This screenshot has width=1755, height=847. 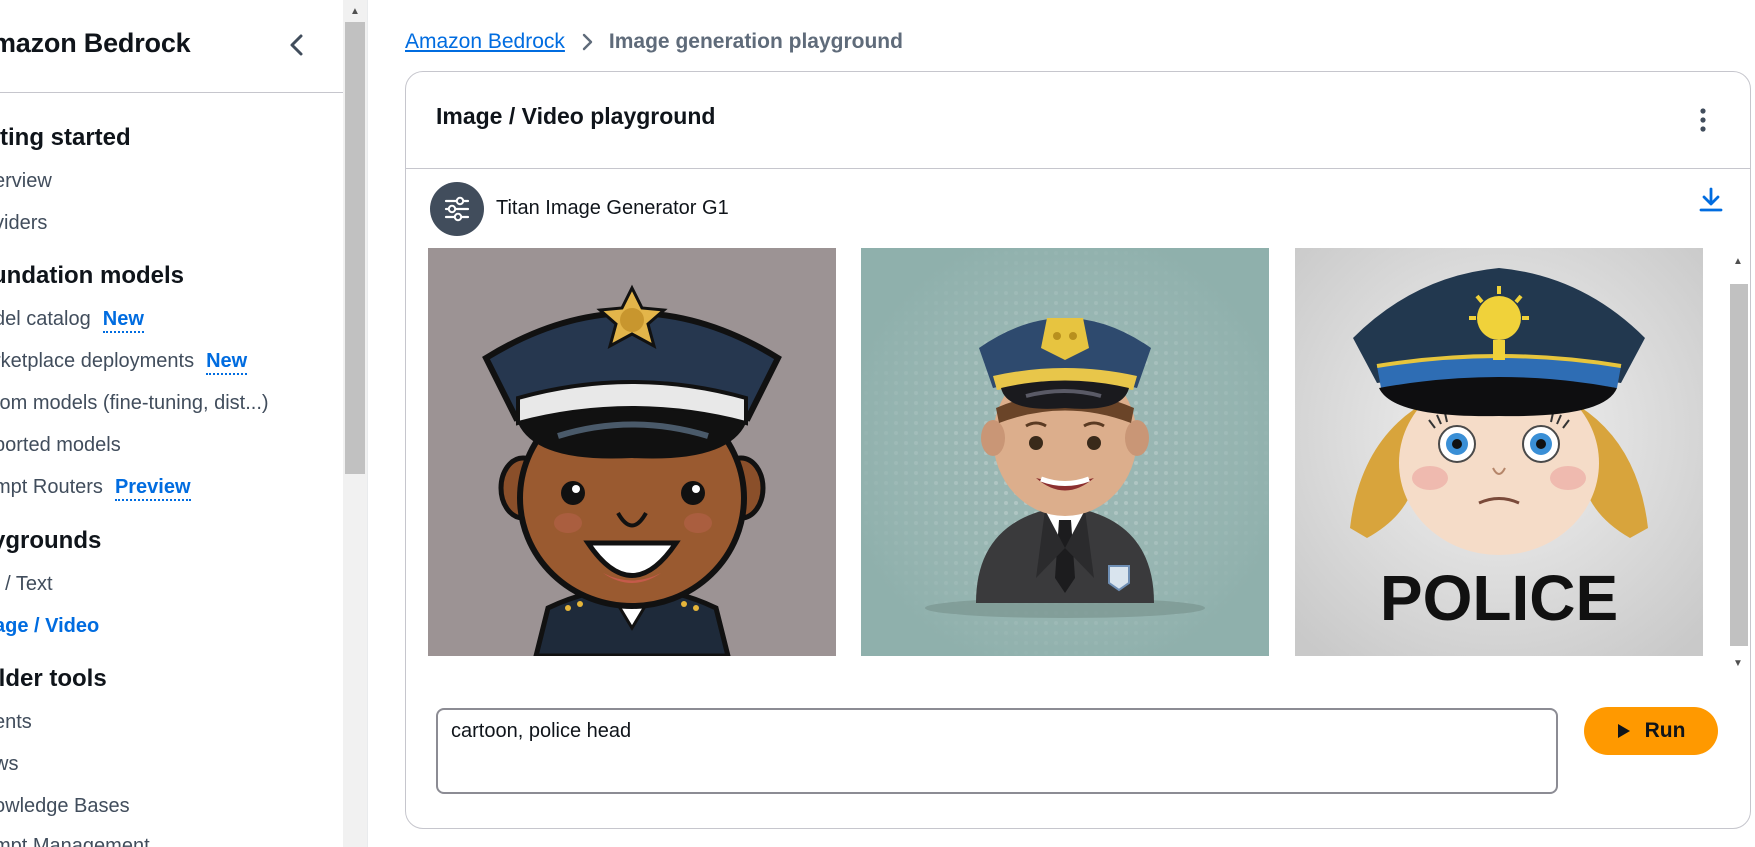 I want to click on nav-item-flows: ws, so click(x=9, y=764).